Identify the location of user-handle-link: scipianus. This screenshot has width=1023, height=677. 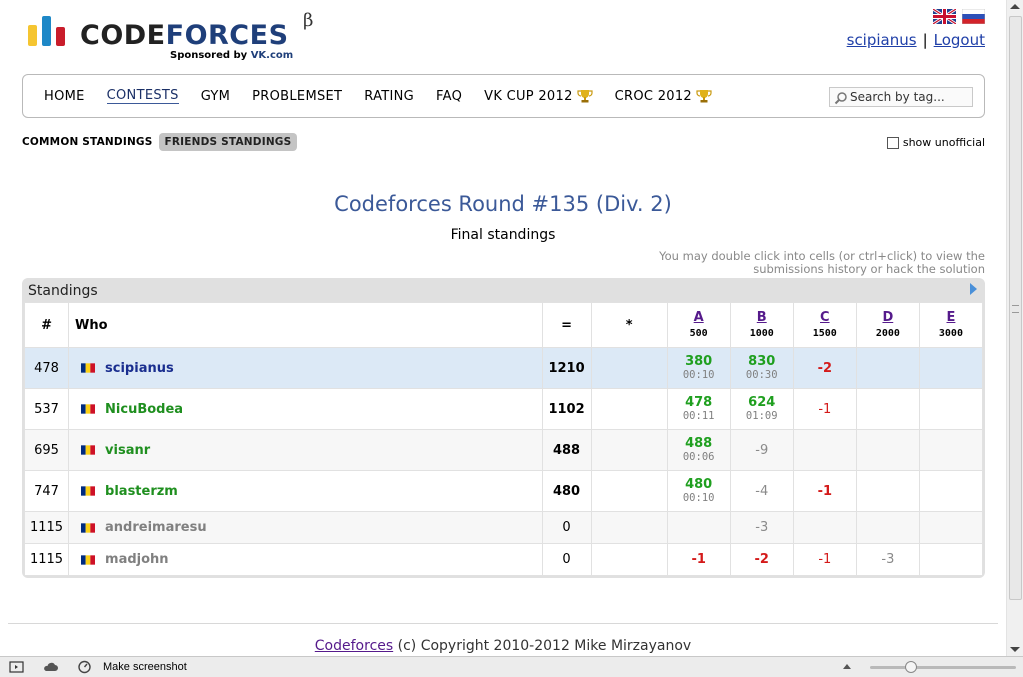
(882, 40).